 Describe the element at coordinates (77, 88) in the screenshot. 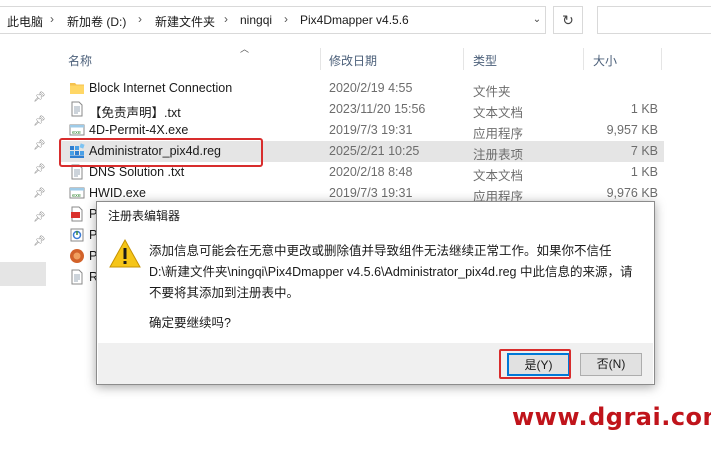

I see `folder-icon` at that location.